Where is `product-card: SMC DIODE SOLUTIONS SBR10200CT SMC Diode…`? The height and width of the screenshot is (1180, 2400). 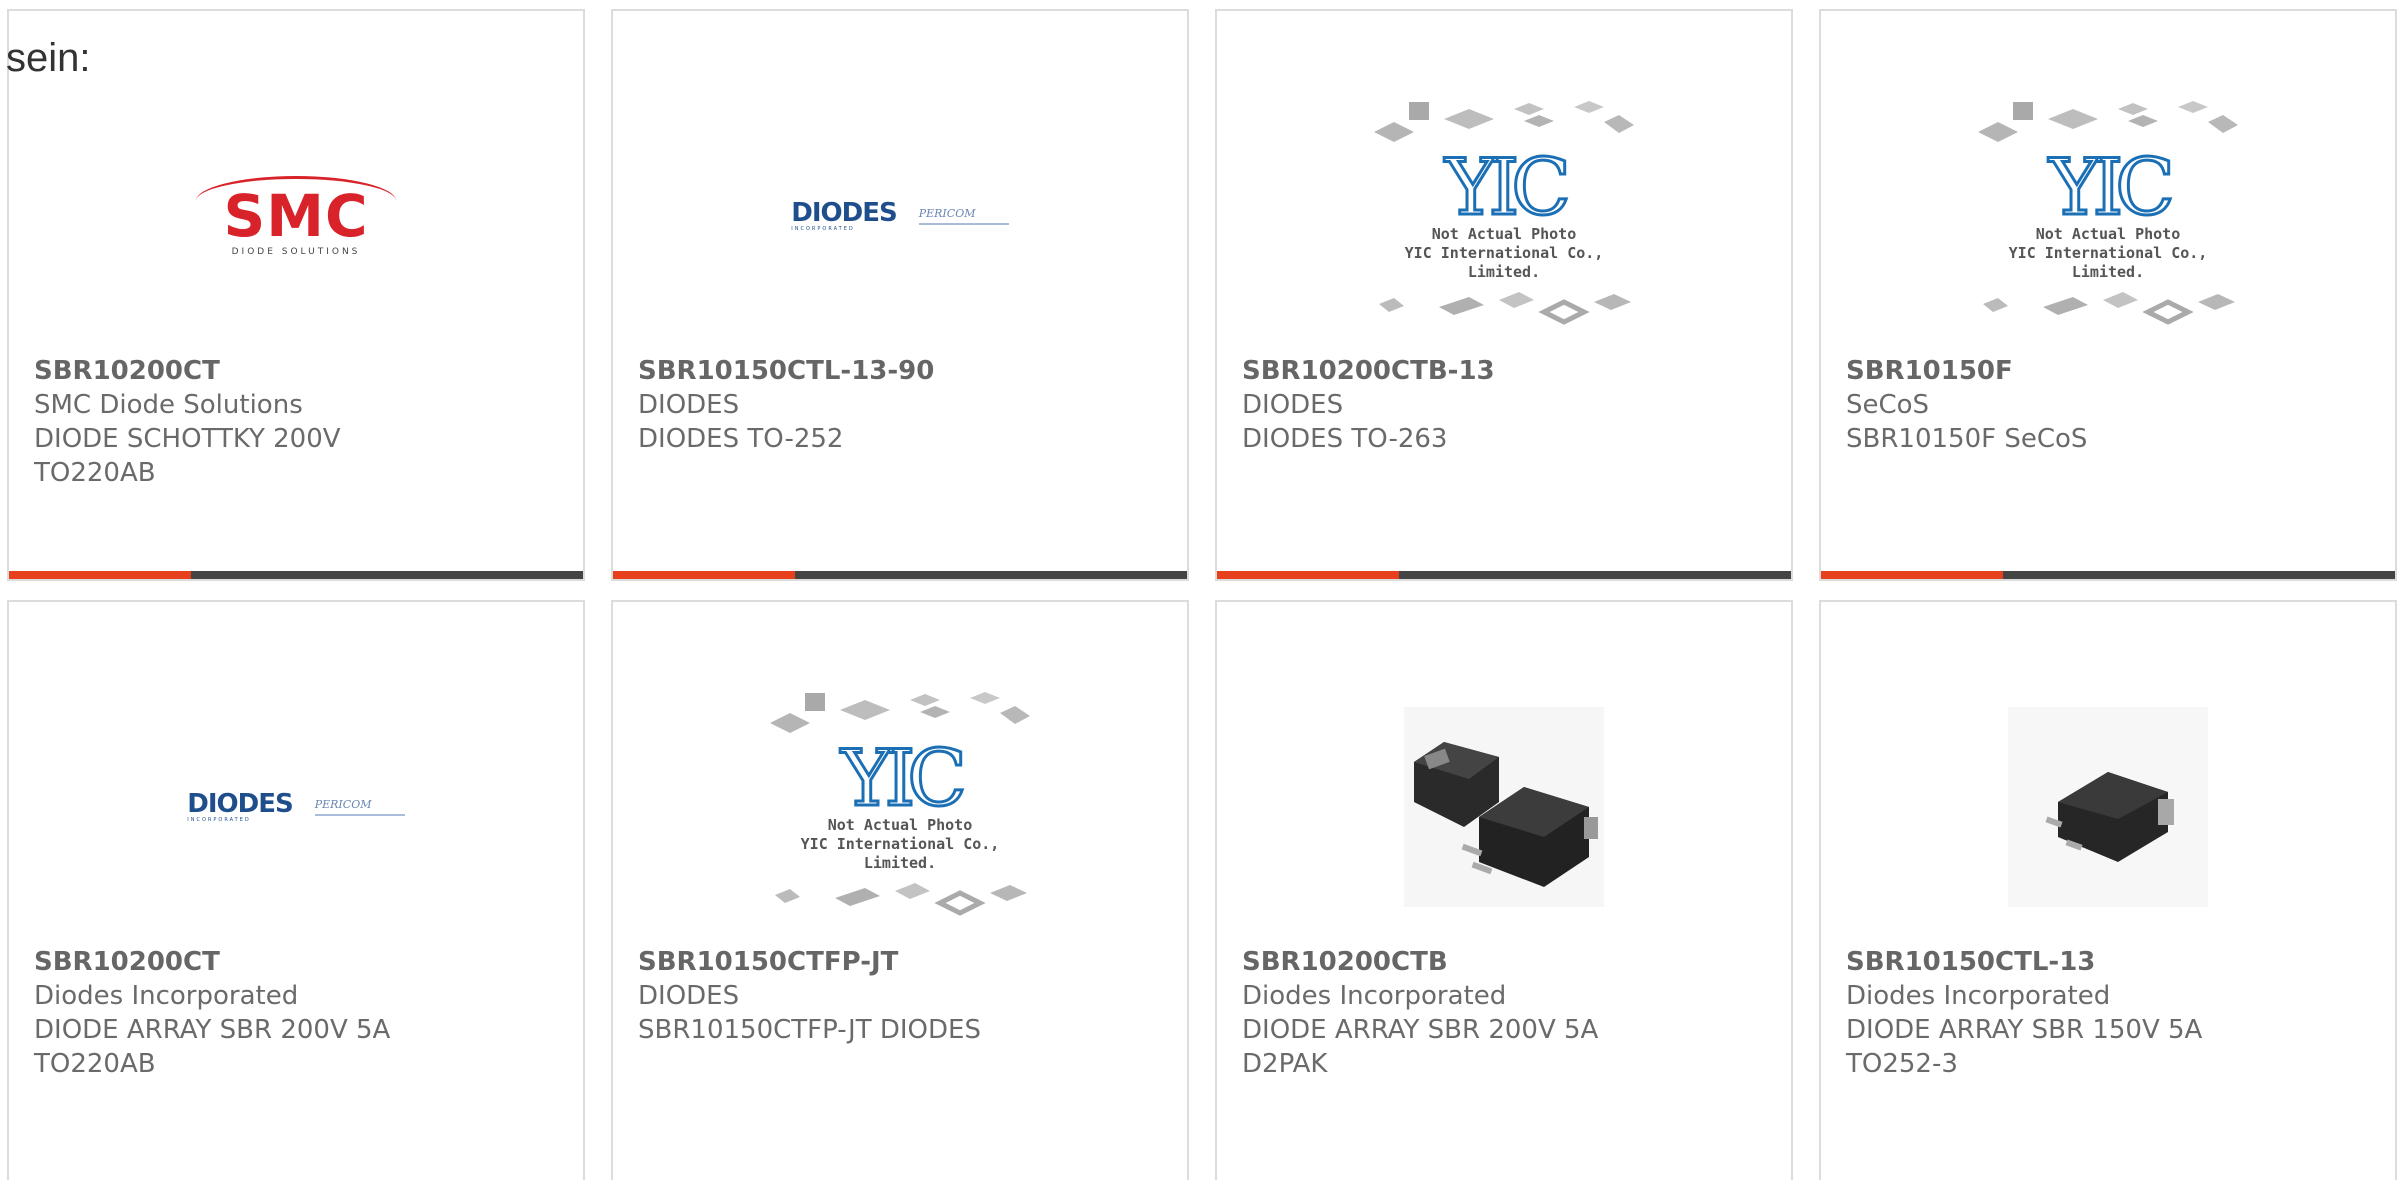
product-card: SMC DIODE SOLUTIONS SBR10200CT SMC Diode… is located at coordinates (296, 295).